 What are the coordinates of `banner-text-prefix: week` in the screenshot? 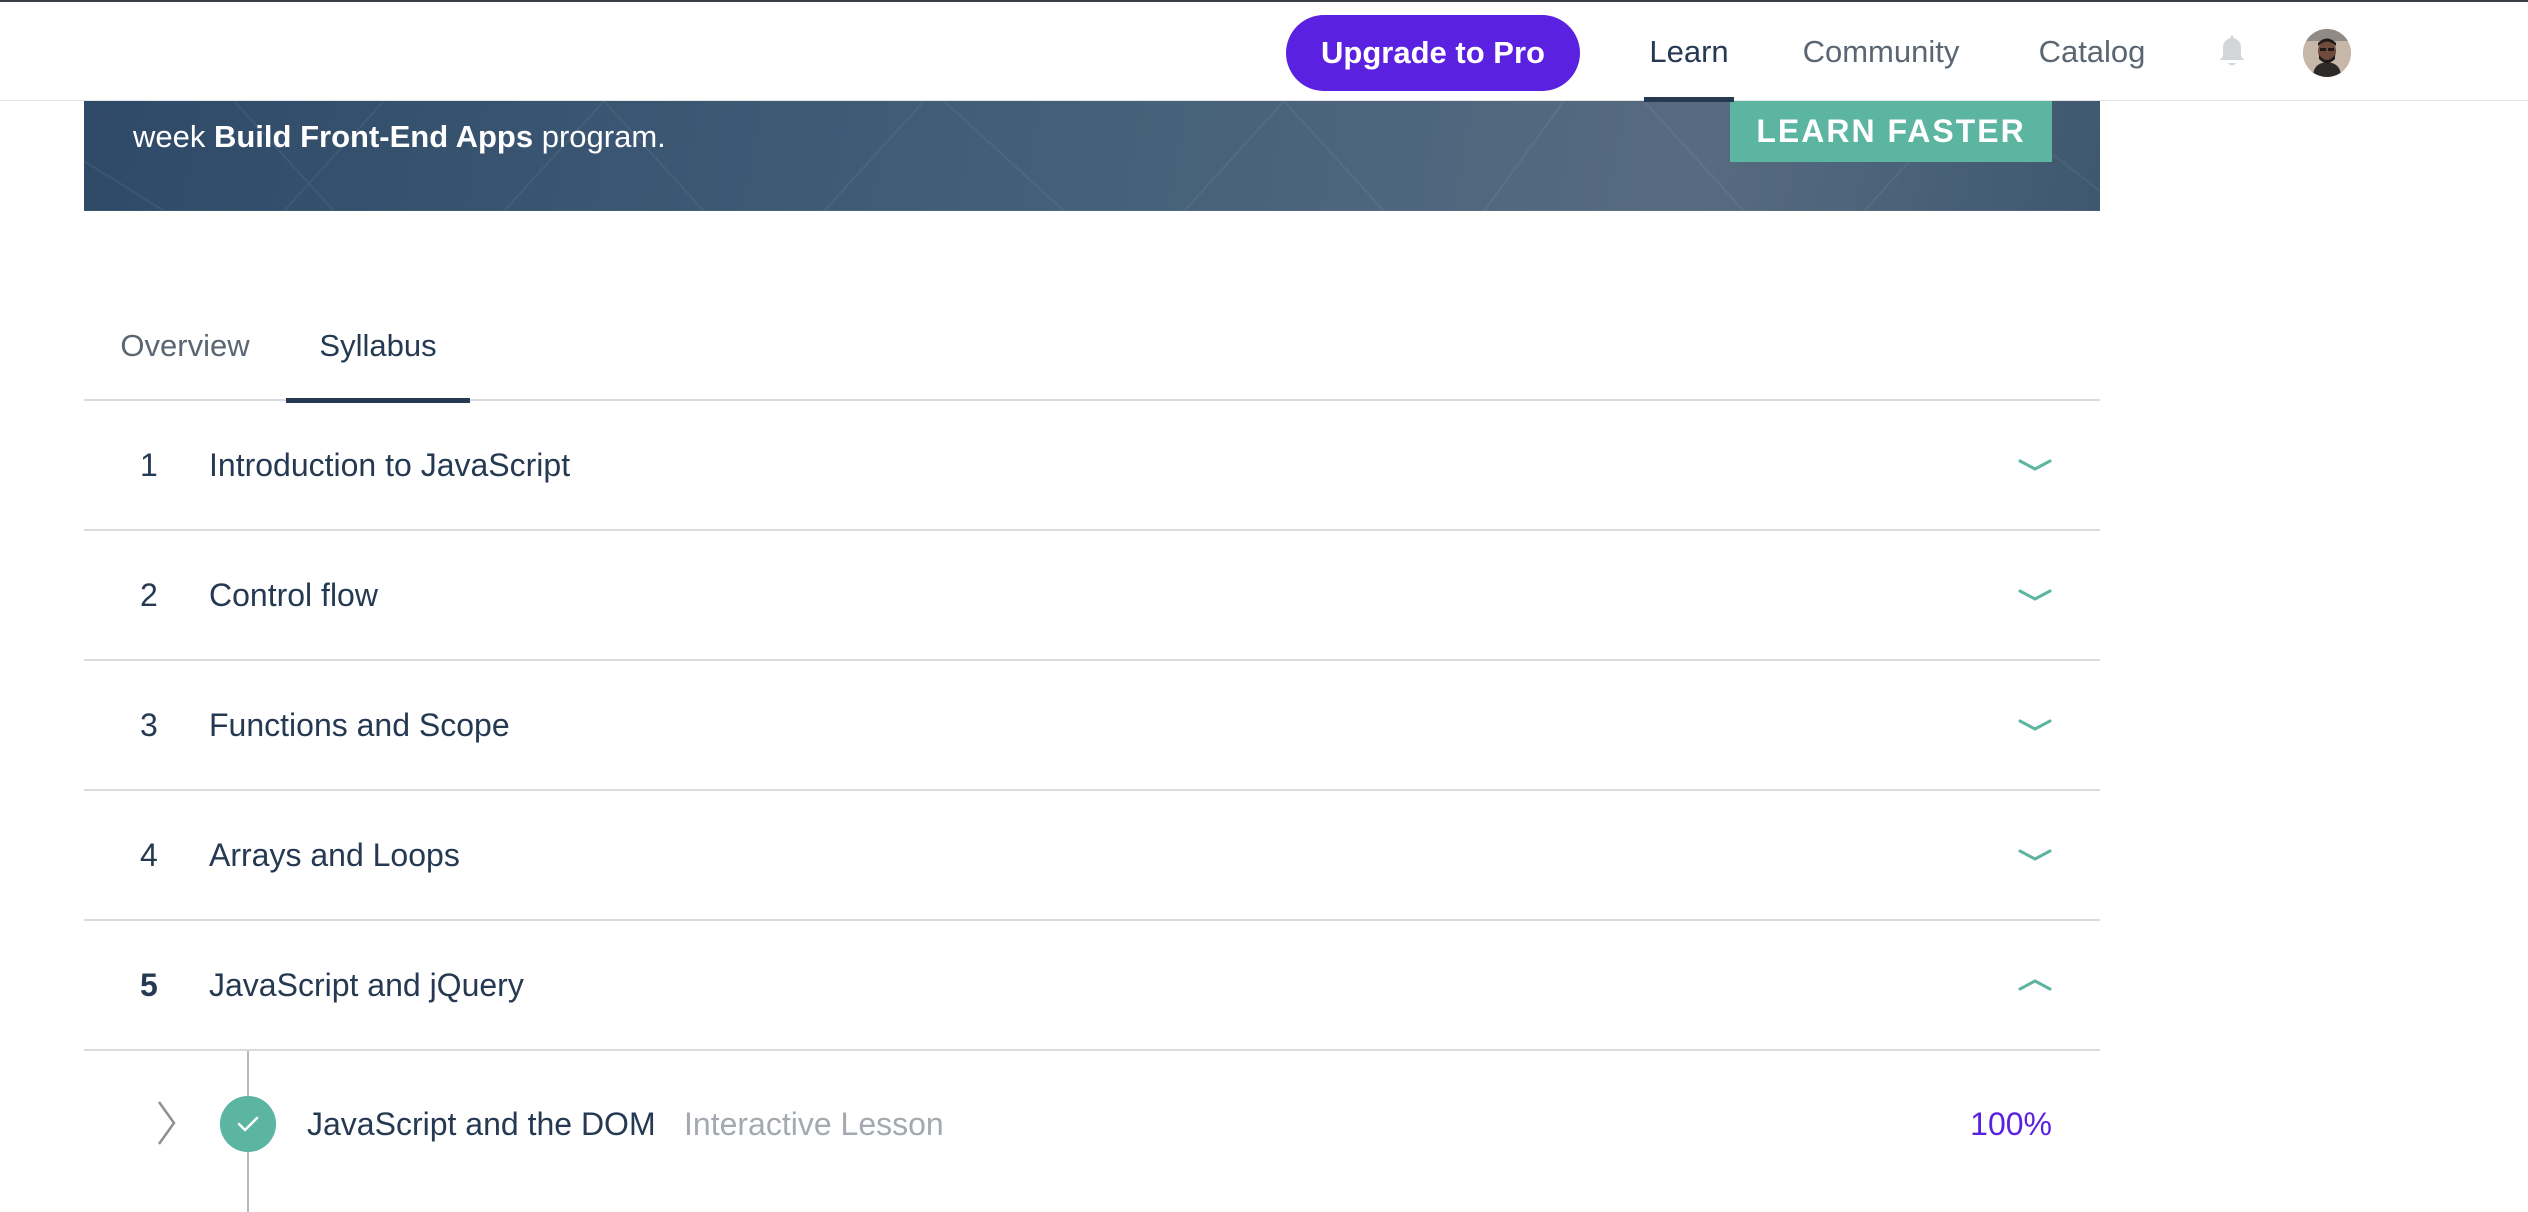 It's located at (173, 136).